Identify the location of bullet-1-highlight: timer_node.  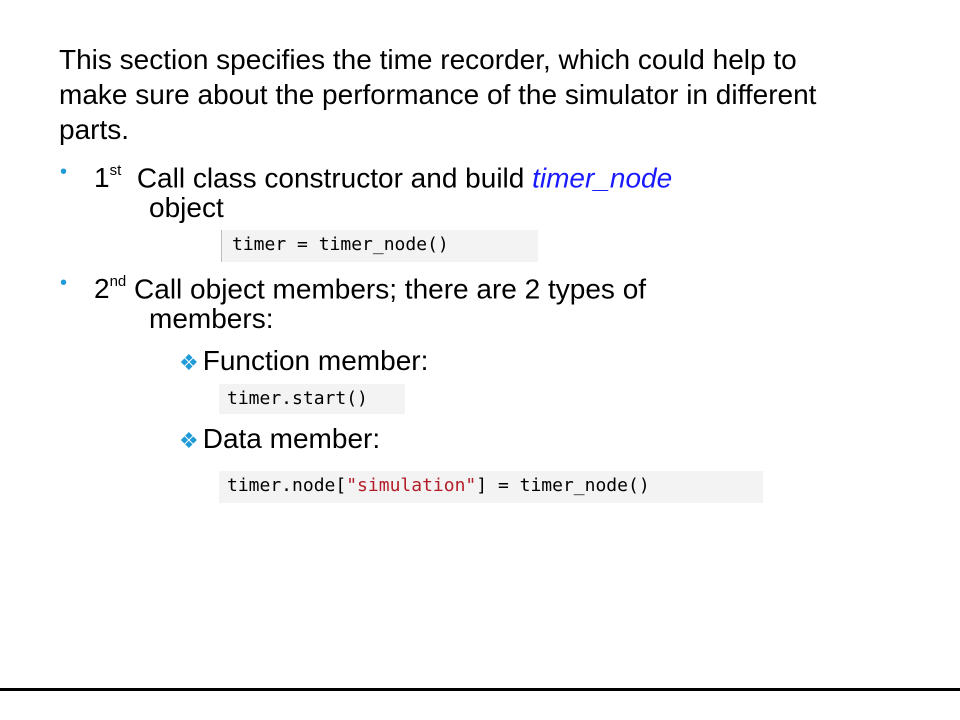
(602, 178).